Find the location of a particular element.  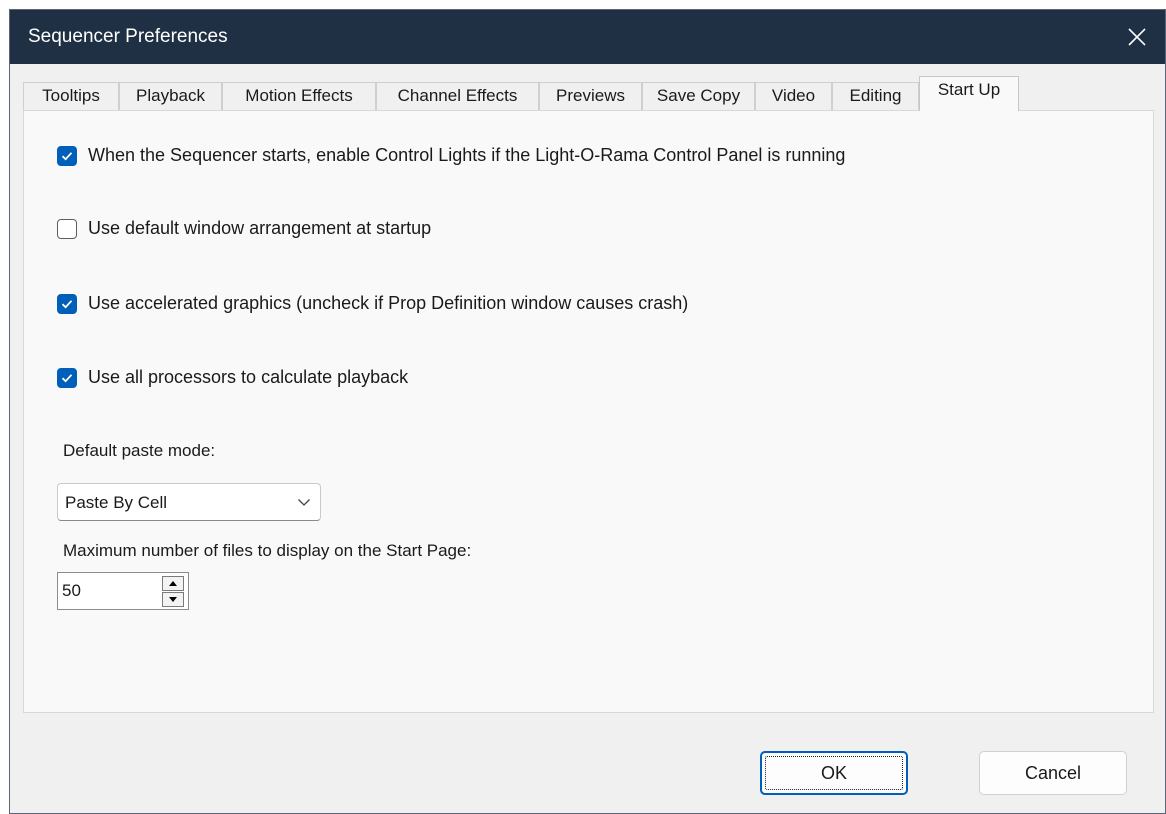

checkbox-all-processors is located at coordinates (67, 377).